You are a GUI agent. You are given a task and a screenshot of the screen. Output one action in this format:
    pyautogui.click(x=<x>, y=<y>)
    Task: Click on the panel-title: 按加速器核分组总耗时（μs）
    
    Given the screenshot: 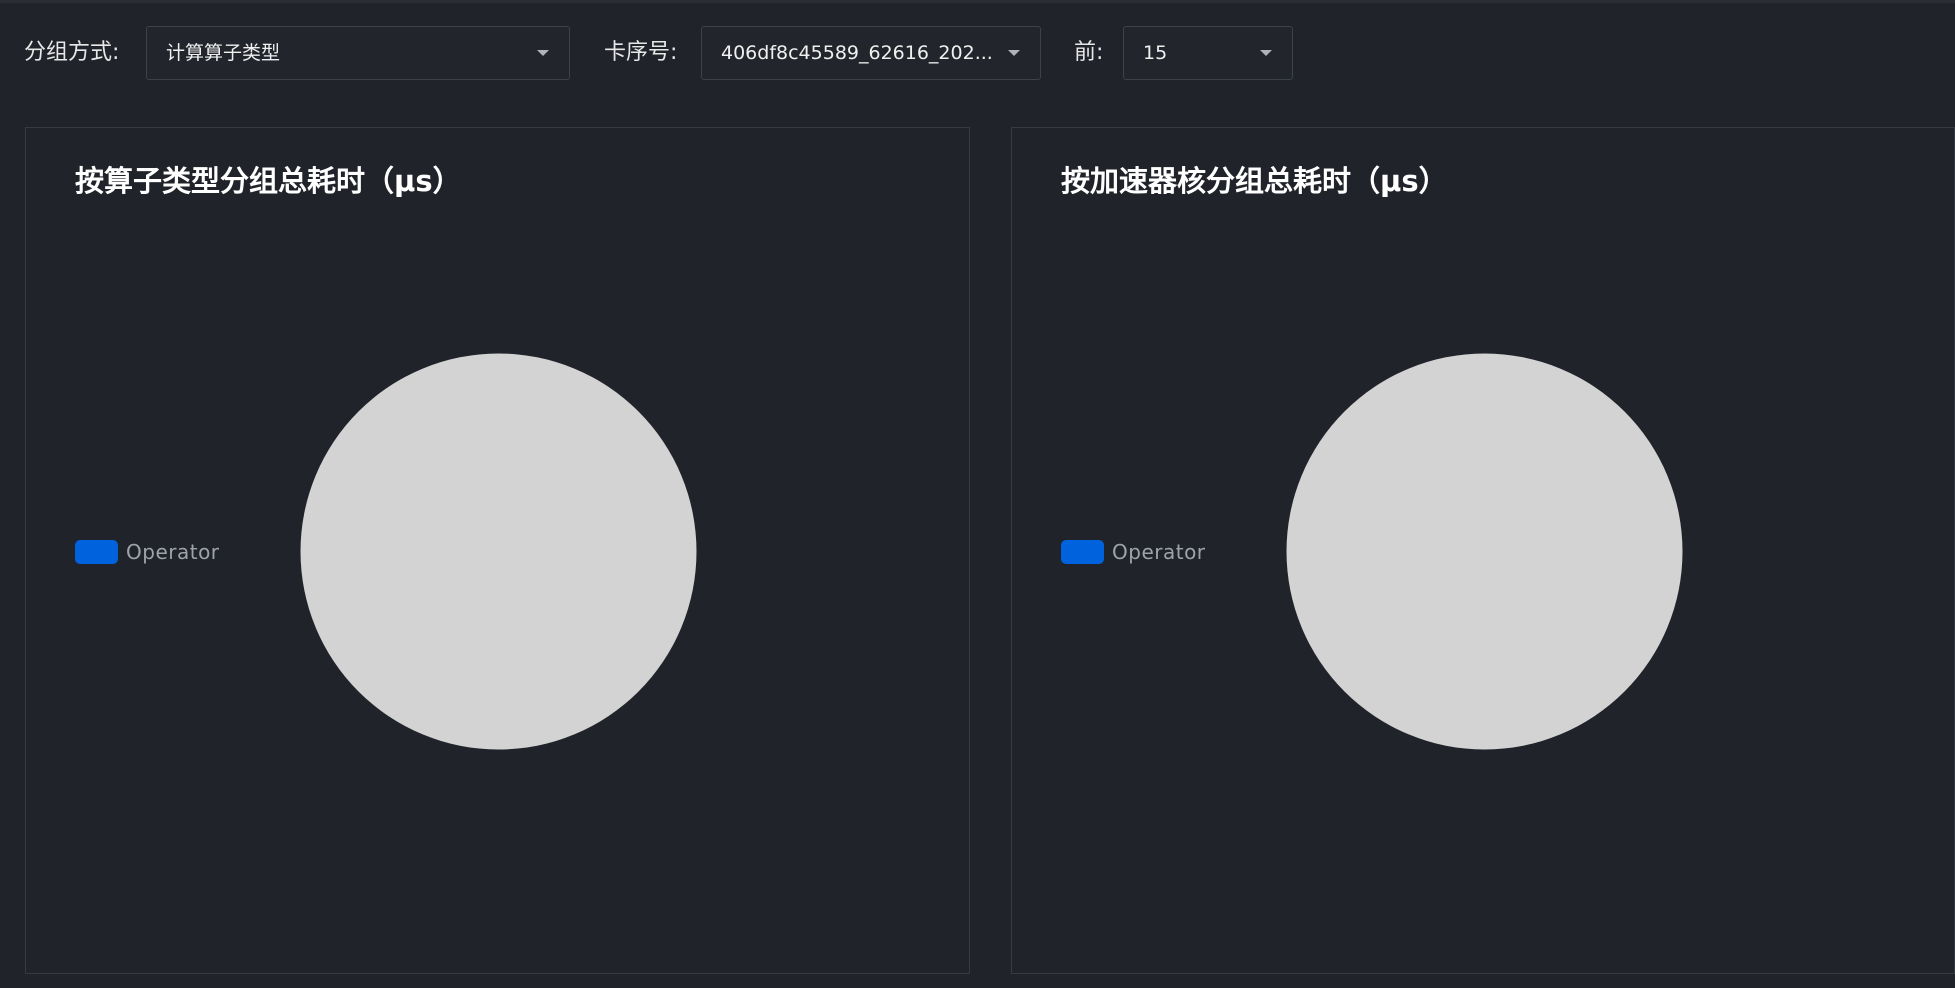 What is the action you would take?
    pyautogui.click(x=1254, y=181)
    